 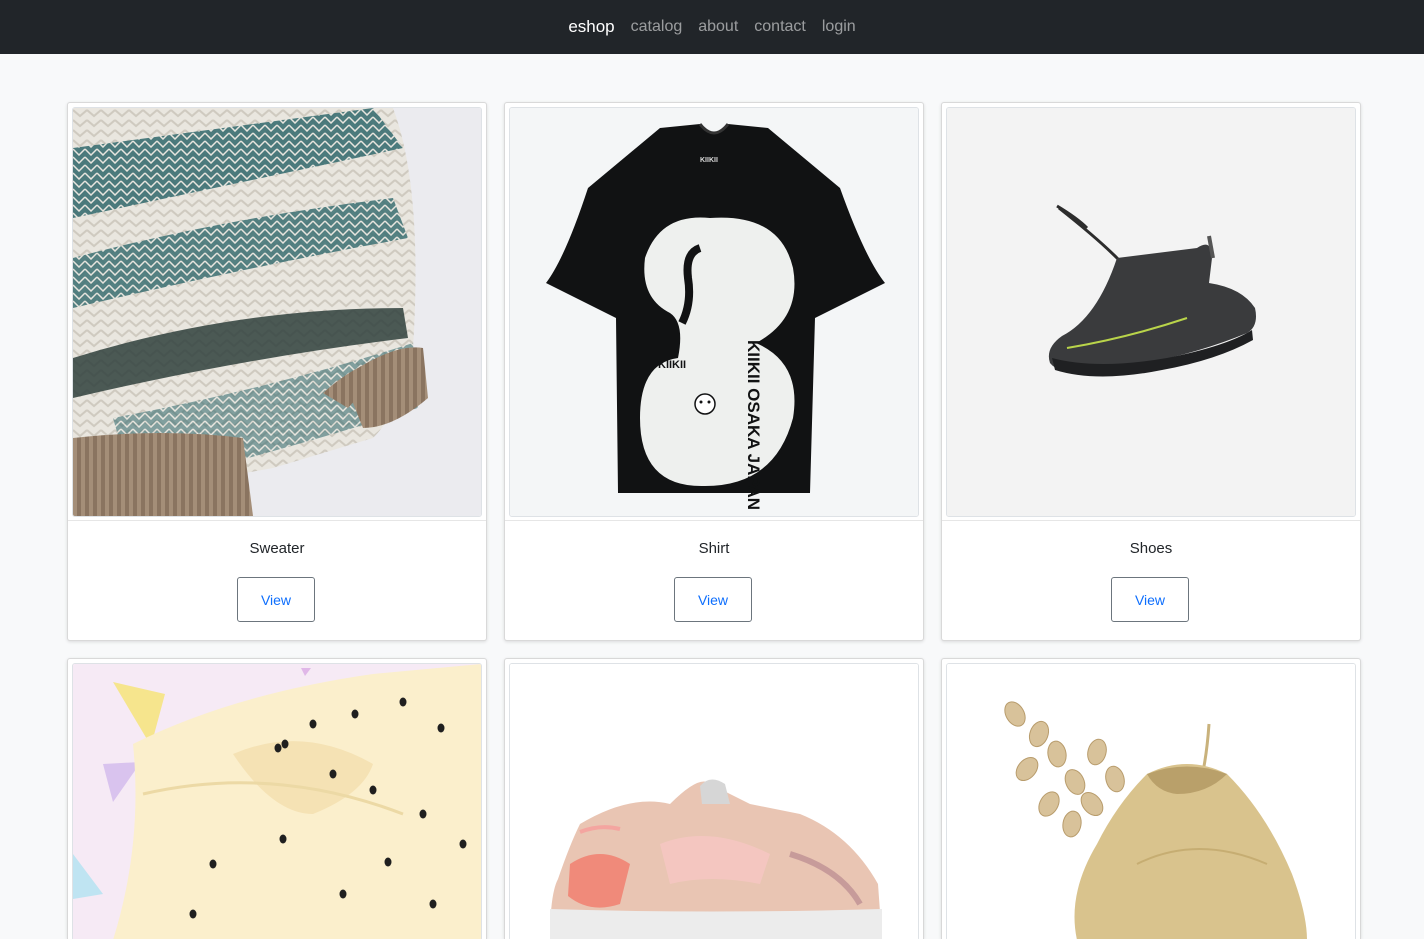 What do you see at coordinates (713, 599) in the screenshot?
I see `view-button-shirt: View` at bounding box center [713, 599].